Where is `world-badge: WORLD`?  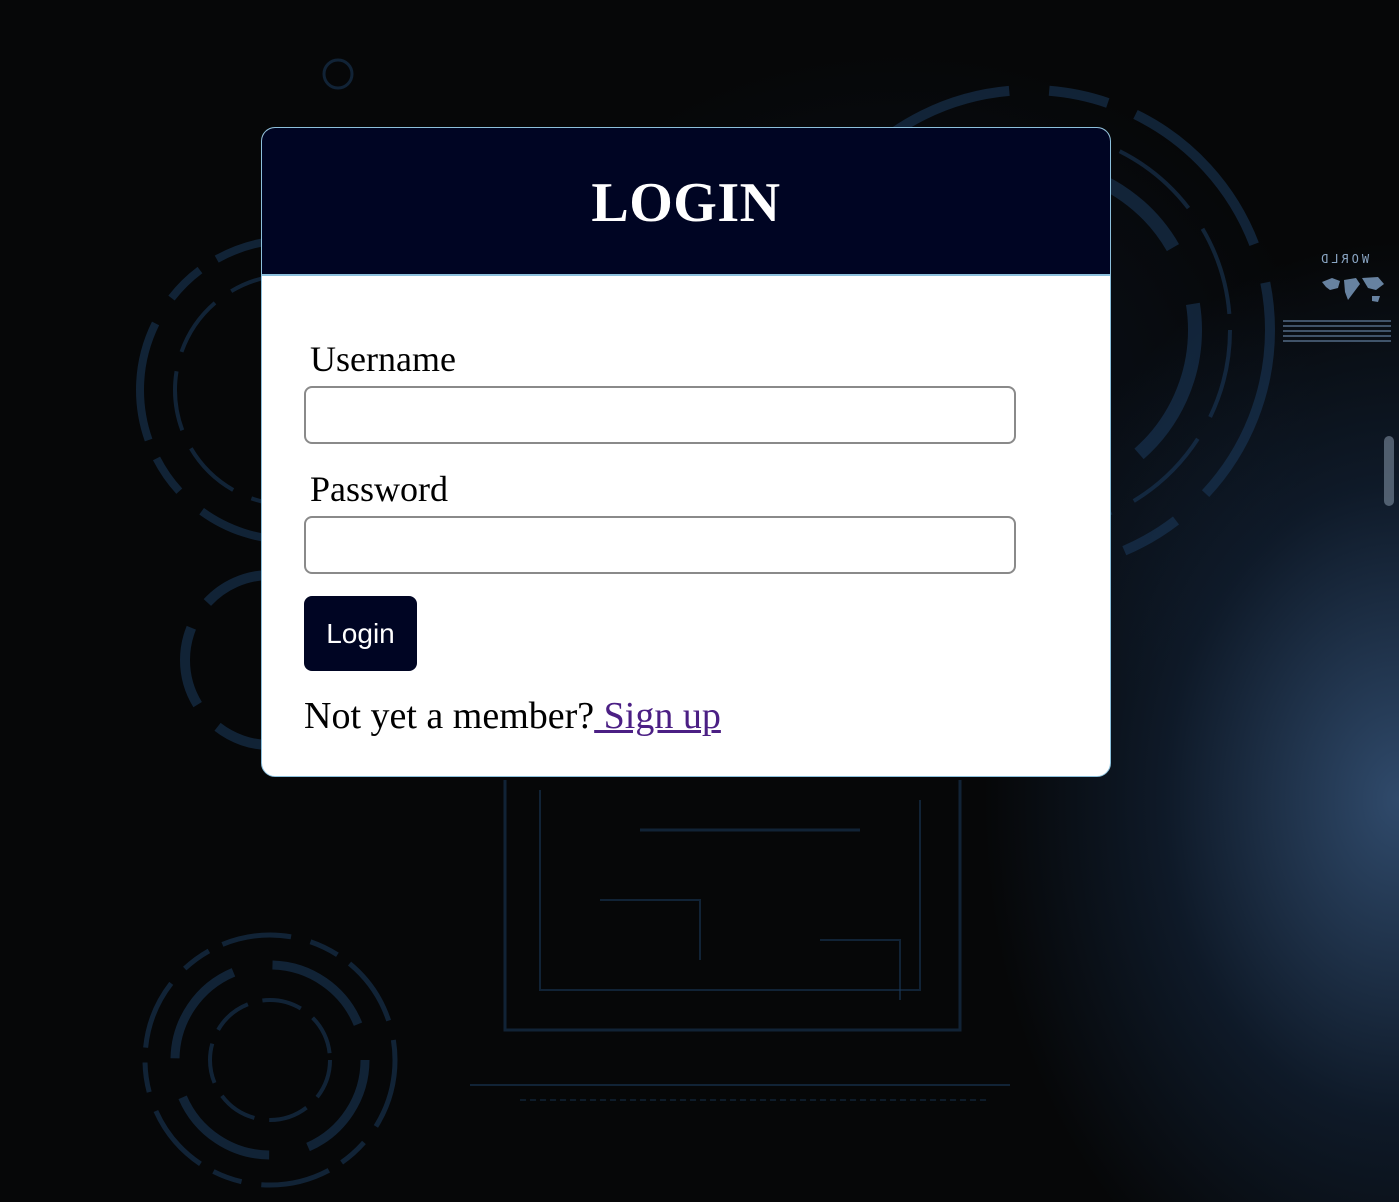
world-badge: WORLD is located at coordinates (1344, 259).